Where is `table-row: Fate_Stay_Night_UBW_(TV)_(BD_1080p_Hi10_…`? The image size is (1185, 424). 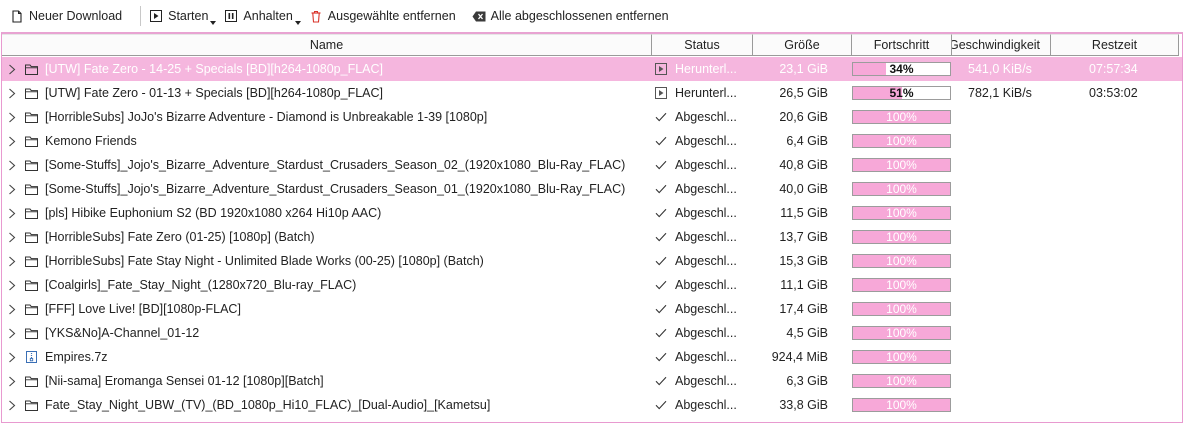
table-row: Fate_Stay_Night_UBW_(TV)_(BD_1080p_Hi10_… is located at coordinates (592, 405).